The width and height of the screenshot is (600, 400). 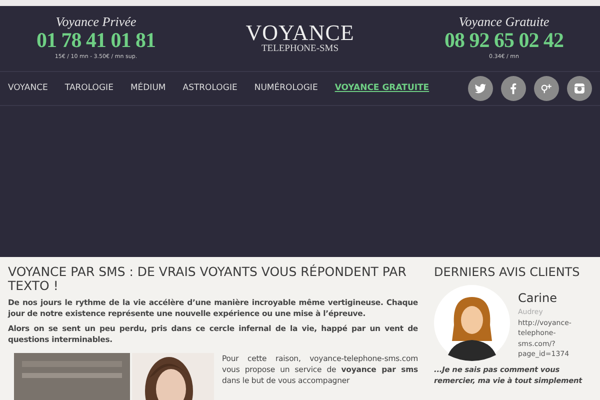 I want to click on nav-link: TAROLOGIE, so click(x=89, y=88).